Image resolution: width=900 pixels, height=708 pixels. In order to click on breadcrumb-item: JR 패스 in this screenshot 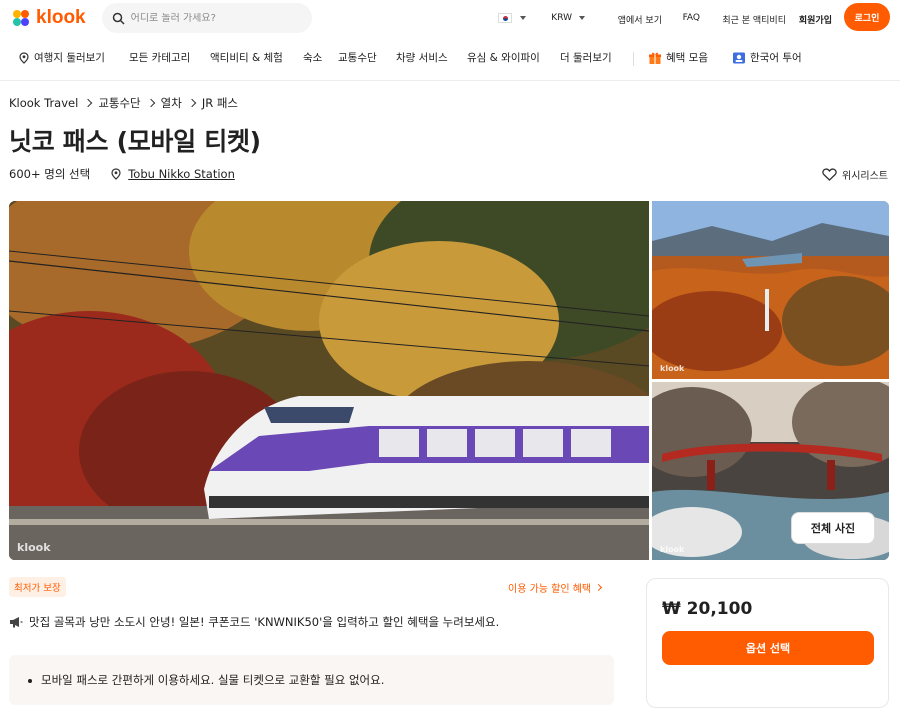, I will do `click(220, 103)`.